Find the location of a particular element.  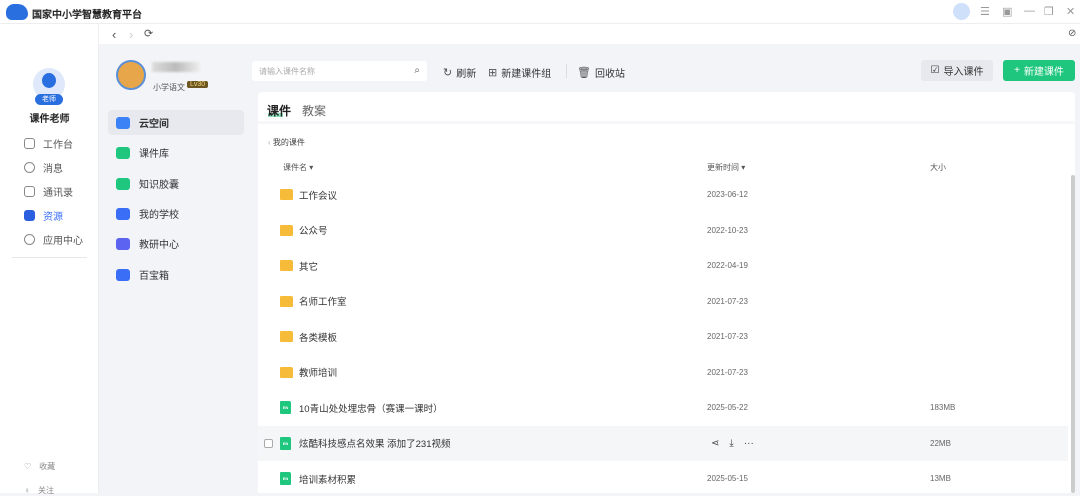

nav-label: 工作台 is located at coordinates (58, 145).